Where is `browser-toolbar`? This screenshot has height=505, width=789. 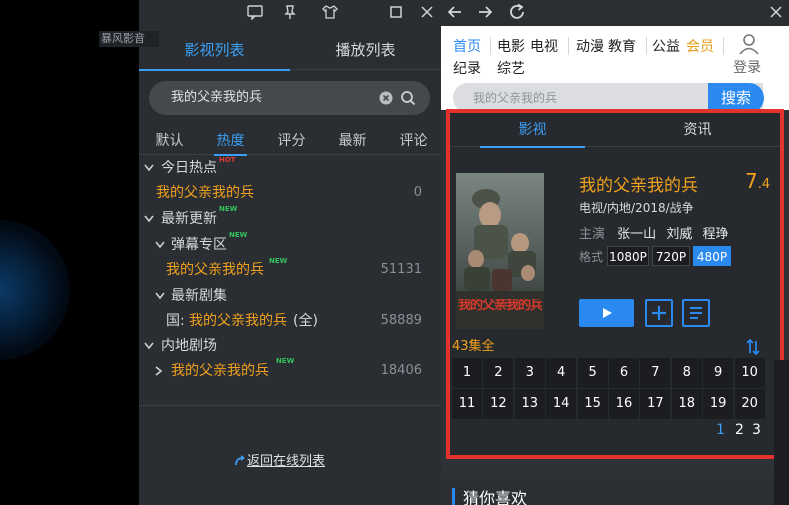 browser-toolbar is located at coordinates (615, 13).